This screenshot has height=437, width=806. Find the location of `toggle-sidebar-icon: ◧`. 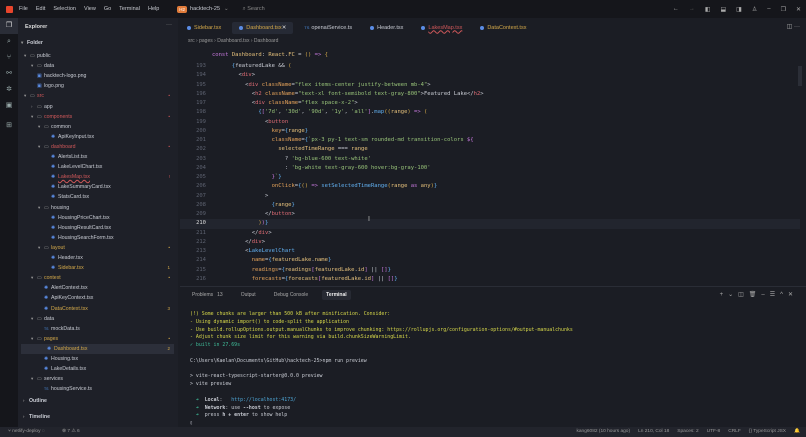

toggle-sidebar-icon: ◧ is located at coordinates (708, 9).